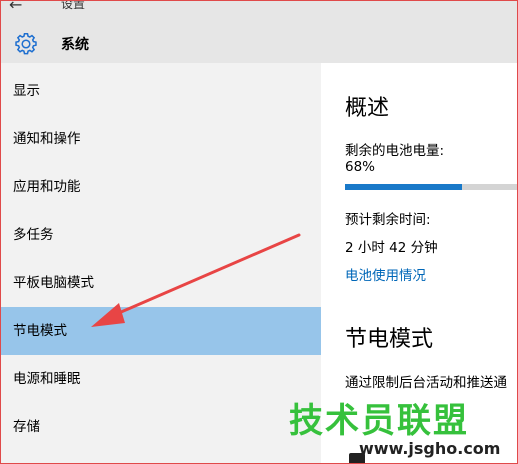 This screenshot has width=518, height=464. What do you see at coordinates (161, 331) in the screenshot?
I see `sidebar-item-battery-saver: 节电模式` at bounding box center [161, 331].